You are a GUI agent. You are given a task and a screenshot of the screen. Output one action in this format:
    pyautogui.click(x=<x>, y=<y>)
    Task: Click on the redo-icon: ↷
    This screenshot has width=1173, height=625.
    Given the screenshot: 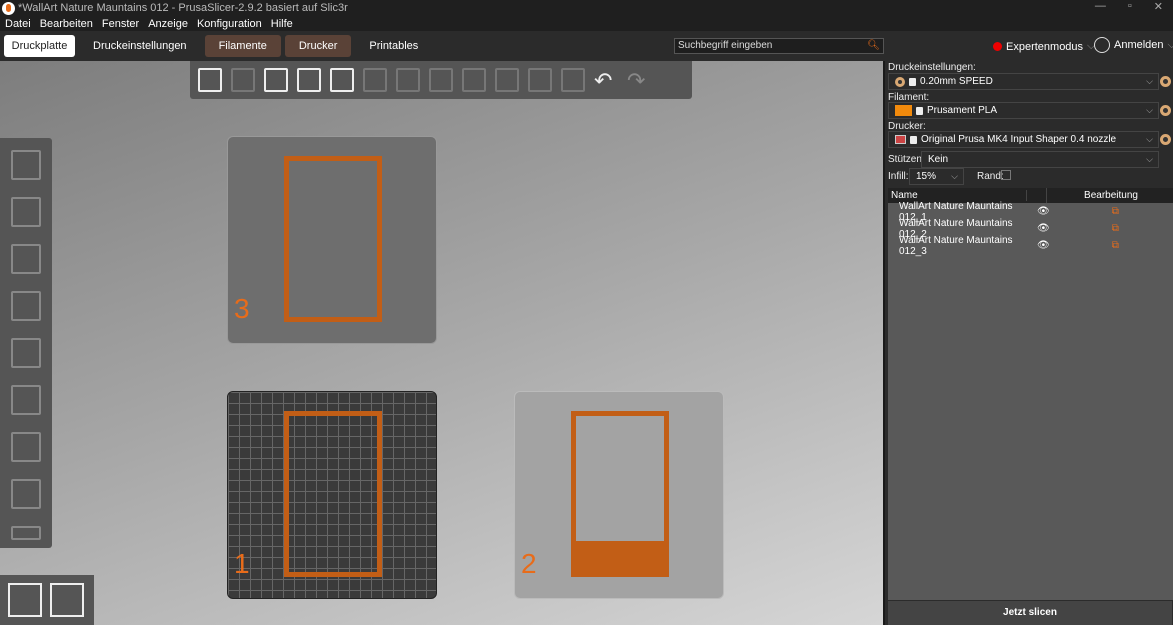 What is the action you would take?
    pyautogui.click(x=639, y=80)
    